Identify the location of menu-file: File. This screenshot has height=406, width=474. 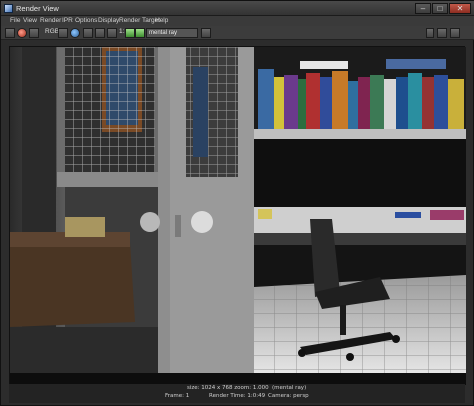
(15, 20).